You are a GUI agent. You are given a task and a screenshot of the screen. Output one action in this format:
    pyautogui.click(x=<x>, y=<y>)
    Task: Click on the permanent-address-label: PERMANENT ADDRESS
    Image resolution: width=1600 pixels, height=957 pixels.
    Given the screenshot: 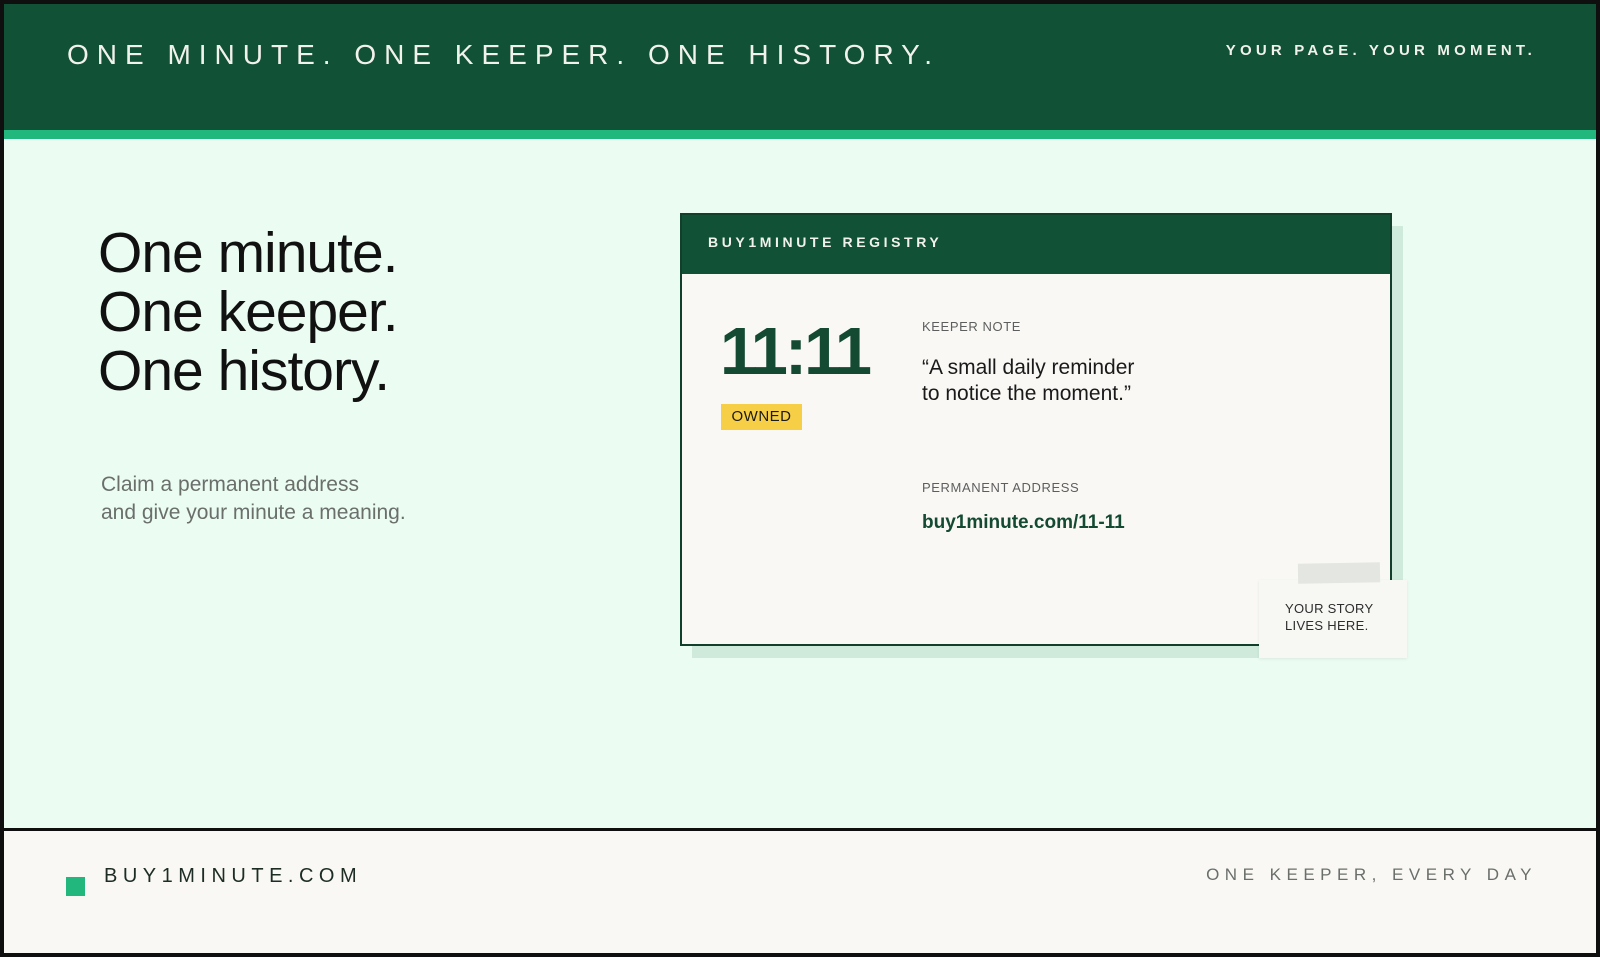 What is the action you would take?
    pyautogui.click(x=1001, y=487)
    